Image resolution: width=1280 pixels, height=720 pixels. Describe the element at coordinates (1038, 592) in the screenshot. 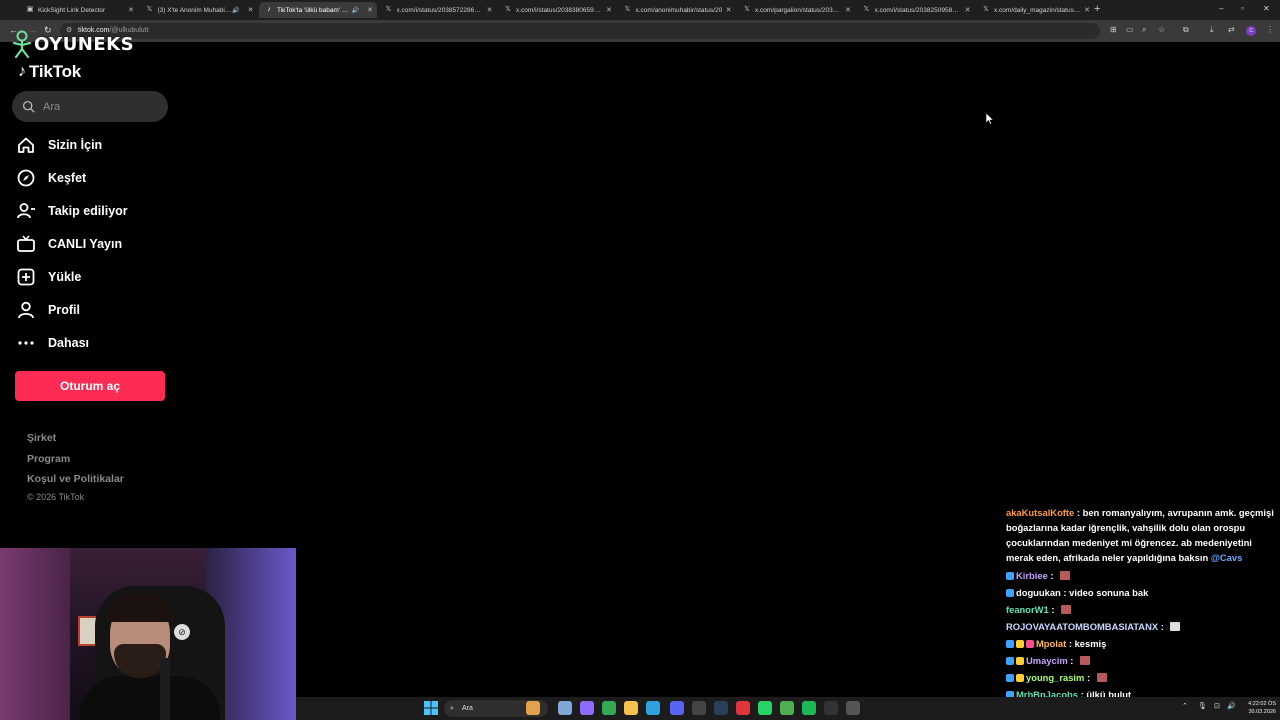

I see `chat-username: doguukan` at that location.